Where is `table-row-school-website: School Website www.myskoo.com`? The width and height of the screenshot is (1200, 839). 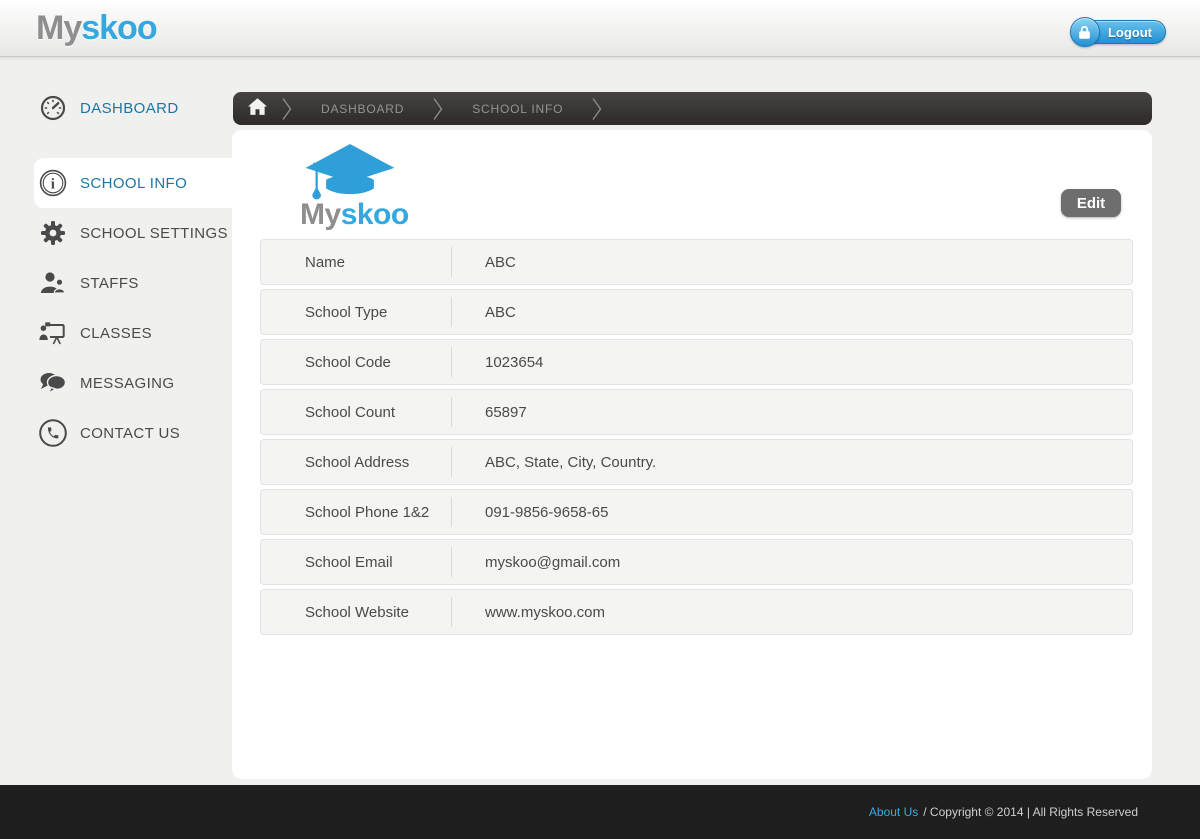
table-row-school-website: School Website www.myskoo.com is located at coordinates (696, 612).